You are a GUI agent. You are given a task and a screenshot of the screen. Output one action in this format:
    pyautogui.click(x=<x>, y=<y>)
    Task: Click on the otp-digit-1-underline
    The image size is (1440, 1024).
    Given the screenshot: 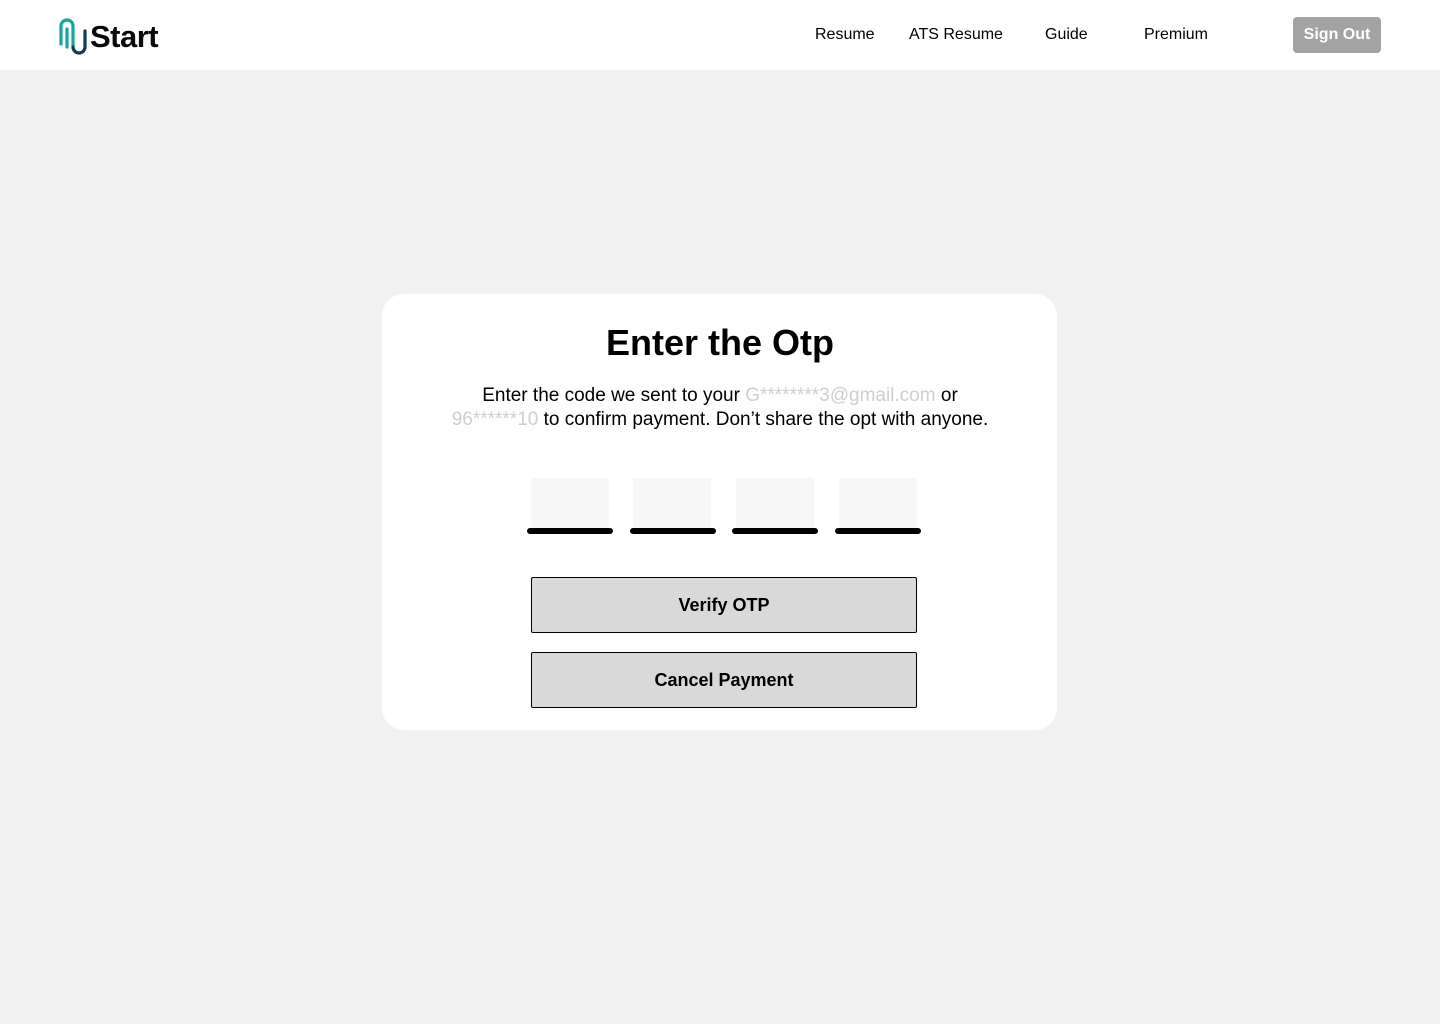 What is the action you would take?
    pyautogui.click(x=570, y=531)
    